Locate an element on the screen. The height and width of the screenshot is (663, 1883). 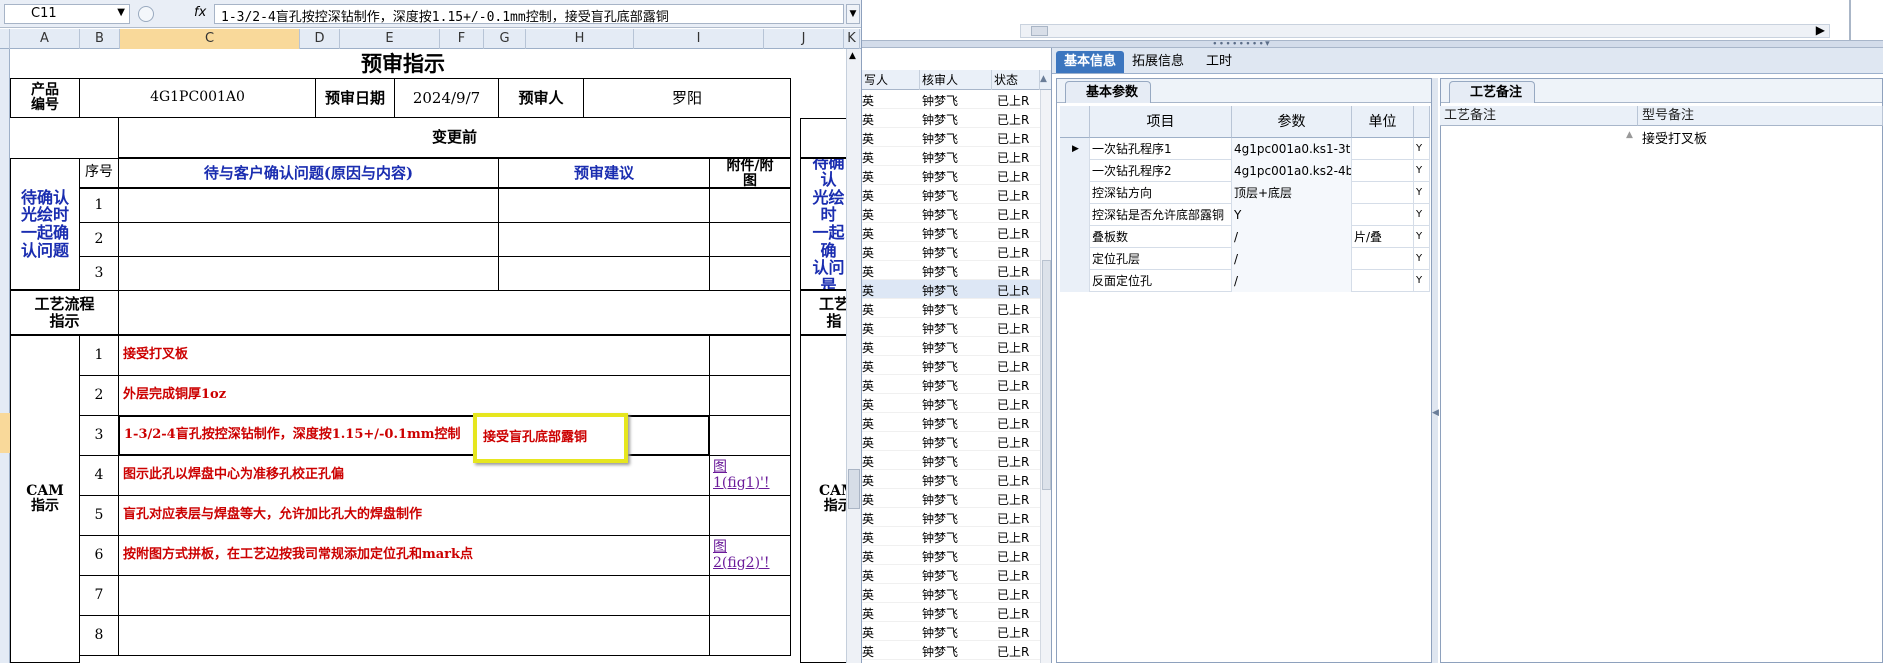
confirm-block-label: 待确认 光绘时 一起确 认问题 is located at coordinates (45, 224).